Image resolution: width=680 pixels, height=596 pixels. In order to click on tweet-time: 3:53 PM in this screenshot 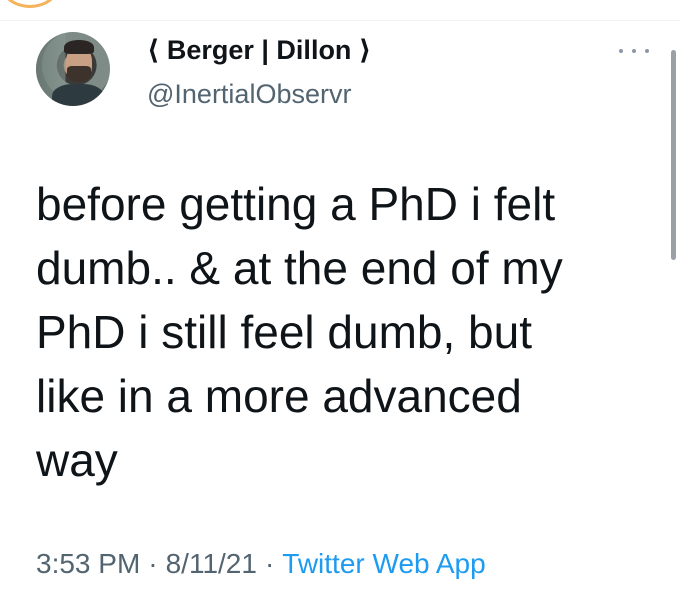, I will do `click(88, 563)`.